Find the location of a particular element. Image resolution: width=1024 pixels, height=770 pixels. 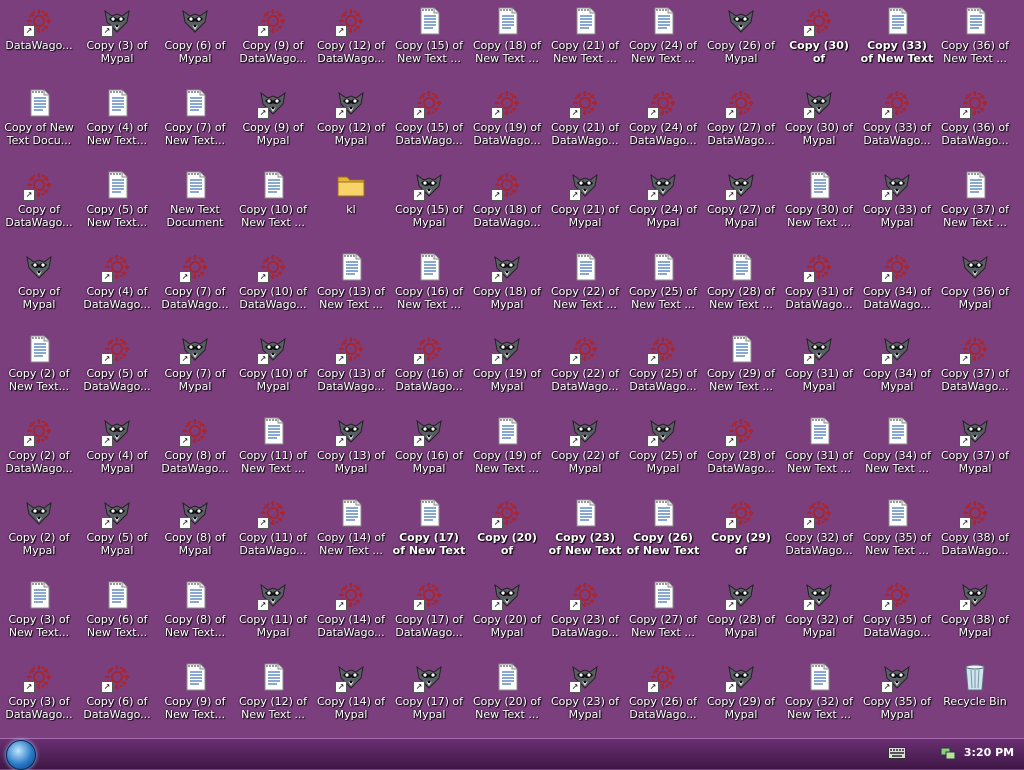

desktop-icon: ↗ Copy (27) of Mypal is located at coordinates (741, 205).